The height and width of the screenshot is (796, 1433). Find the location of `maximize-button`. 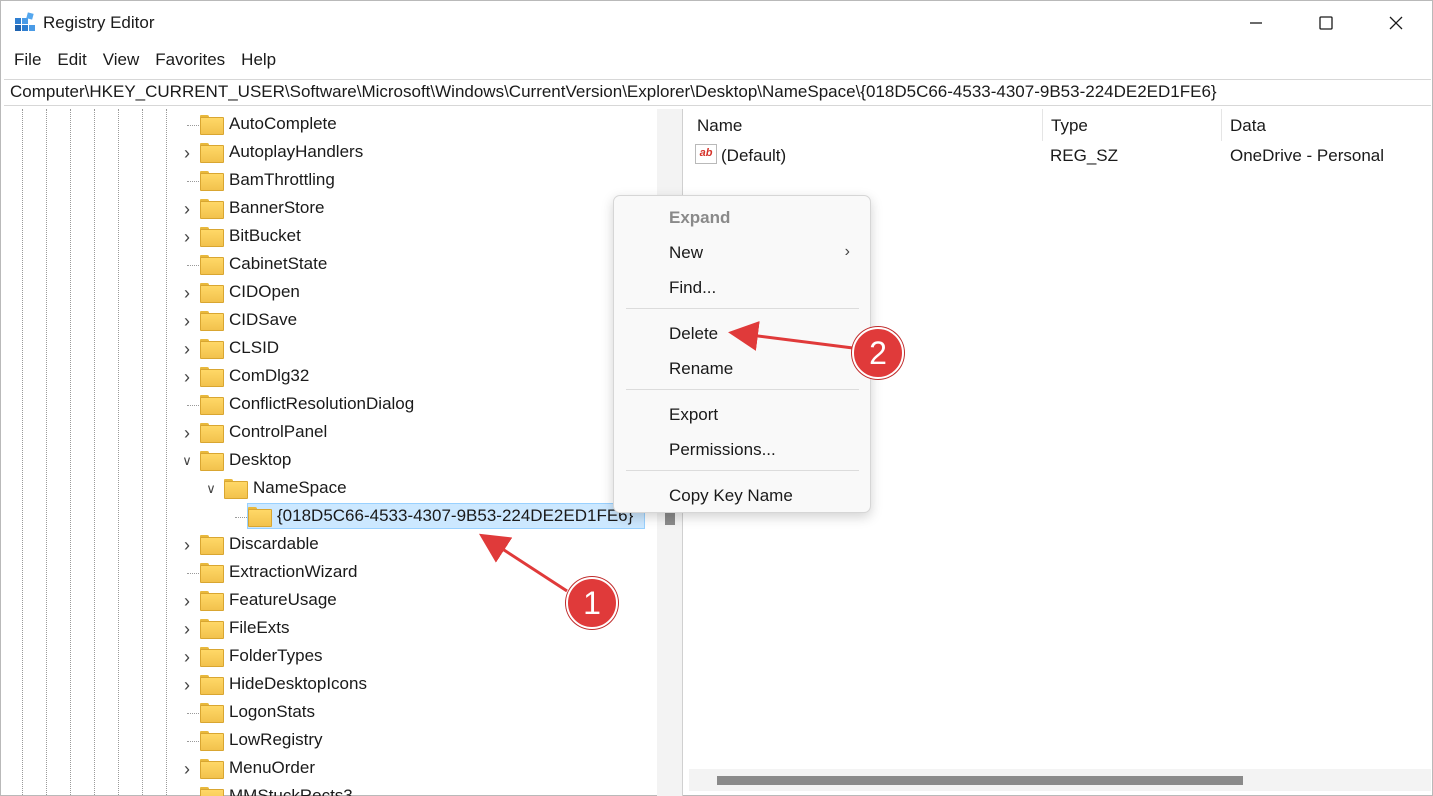

maximize-button is located at coordinates (1326, 23).